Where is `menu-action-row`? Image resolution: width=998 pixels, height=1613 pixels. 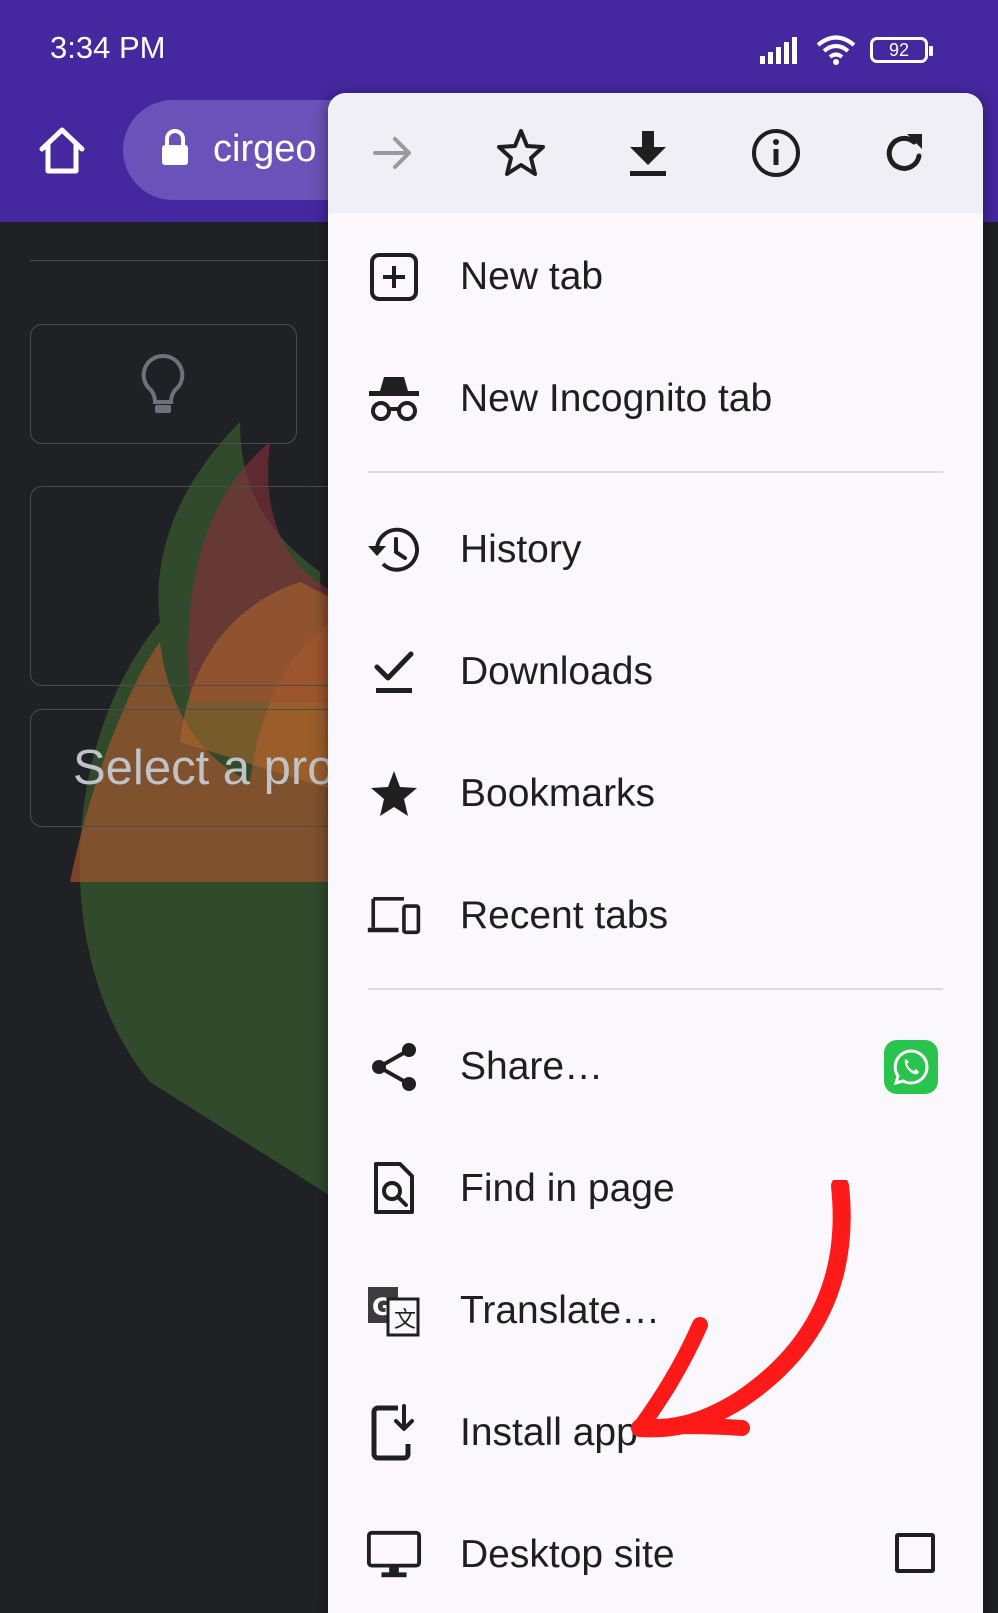 menu-action-row is located at coordinates (655, 153).